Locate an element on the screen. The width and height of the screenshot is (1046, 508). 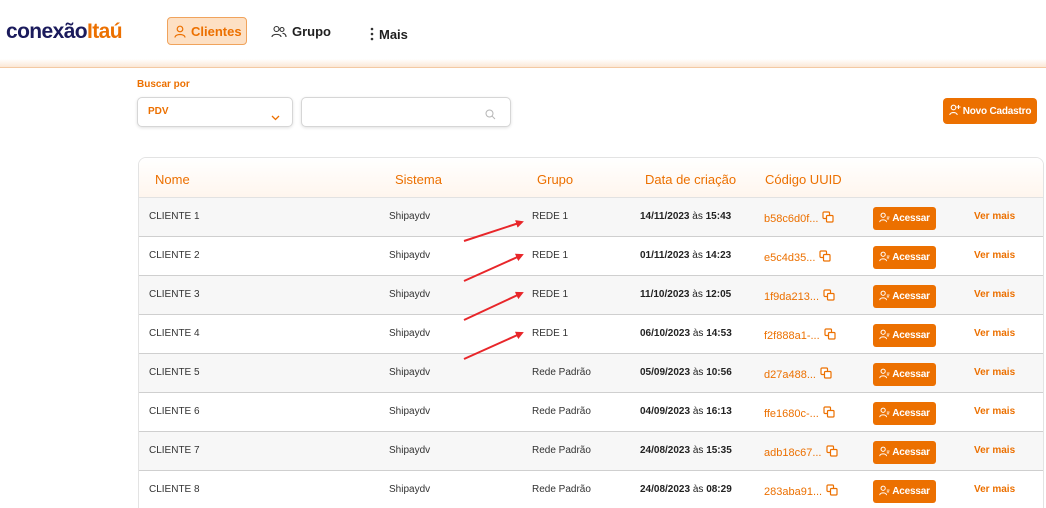
nav-tab-clientes: Clientes is located at coordinates (207, 31).